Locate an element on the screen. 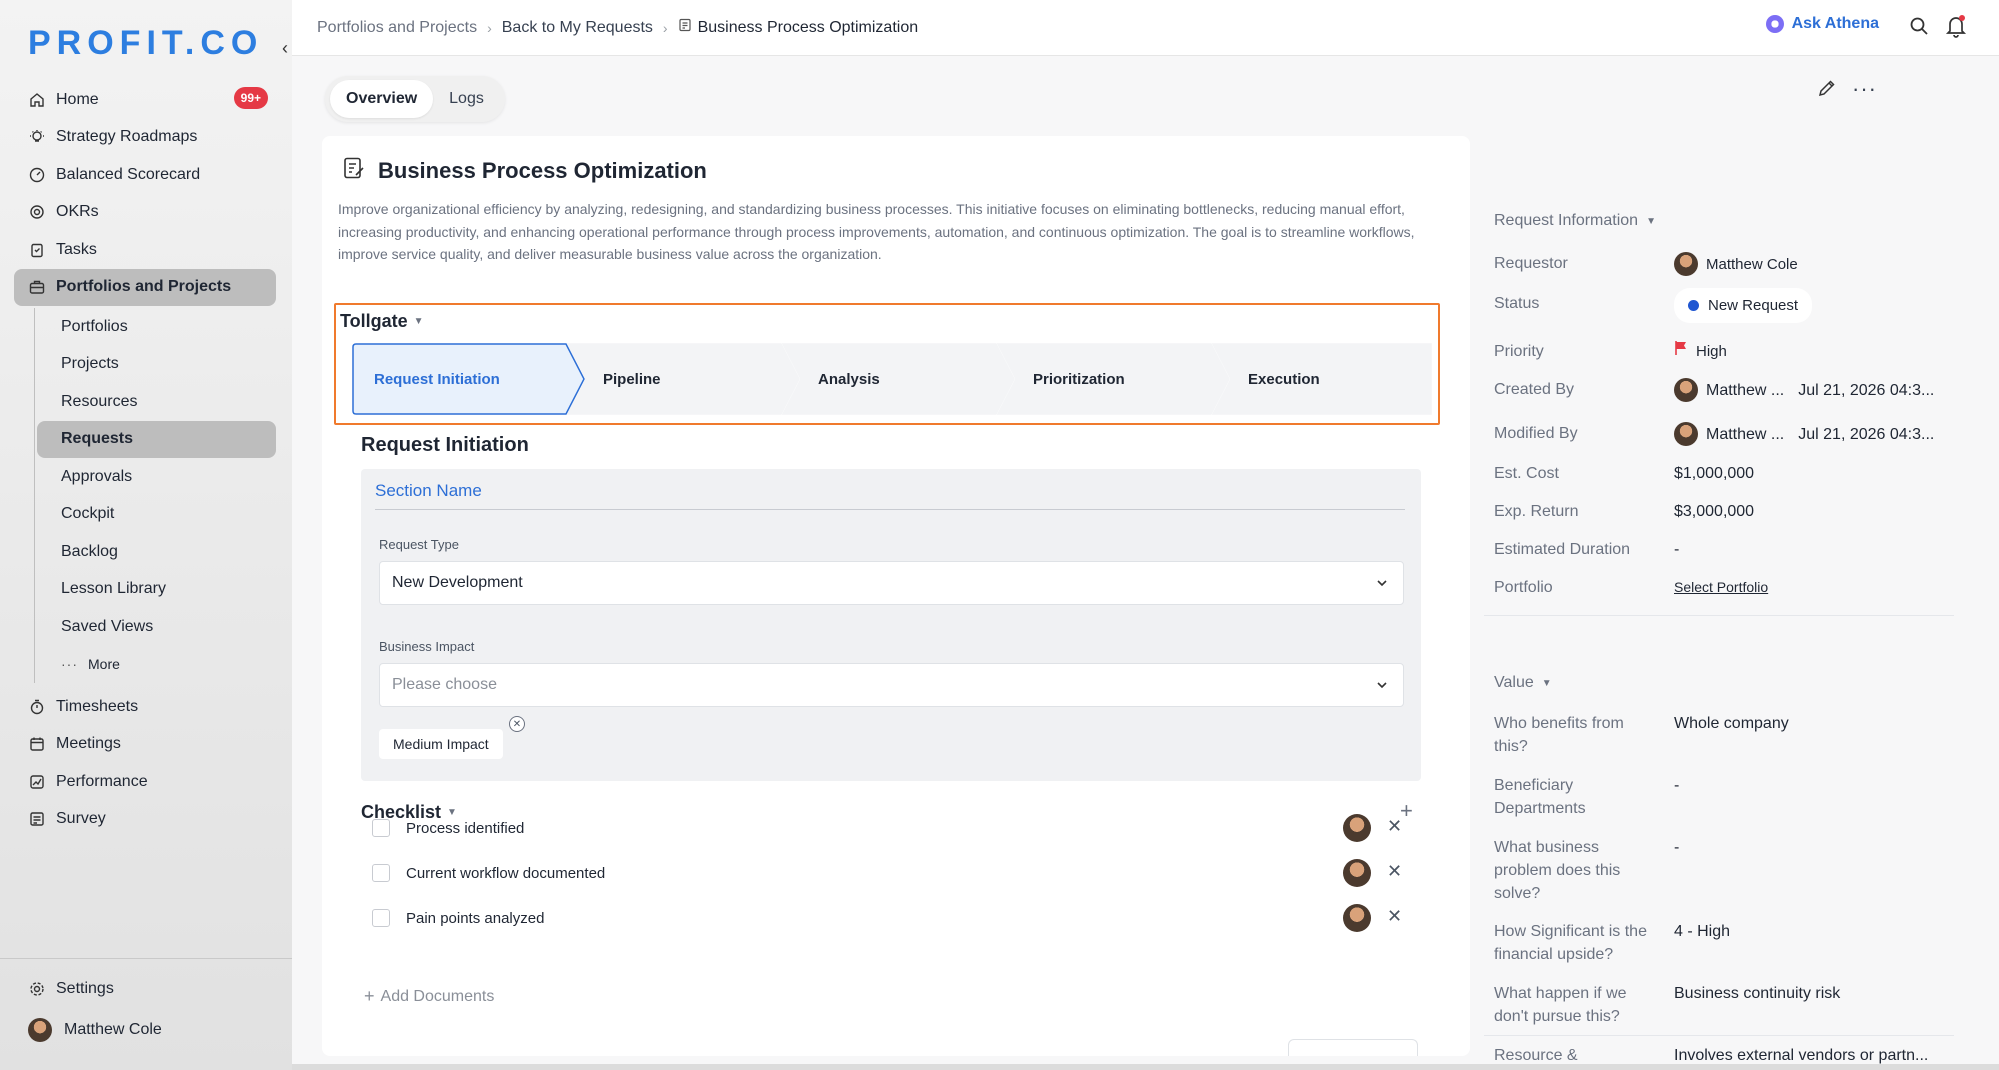  checklist-item-text: Pain points analyzed is located at coordinates (475, 918).